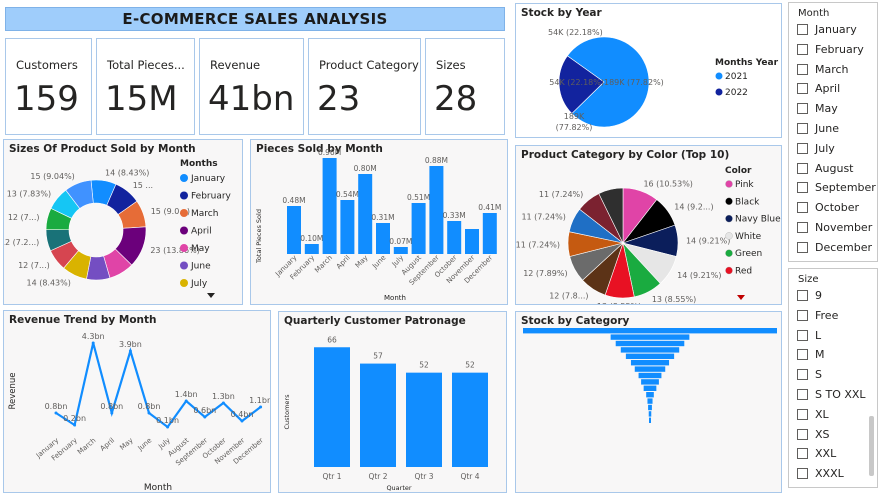  What do you see at coordinates (871, 446) in the screenshot?
I see `slicer-scrollbar` at bounding box center [871, 446].